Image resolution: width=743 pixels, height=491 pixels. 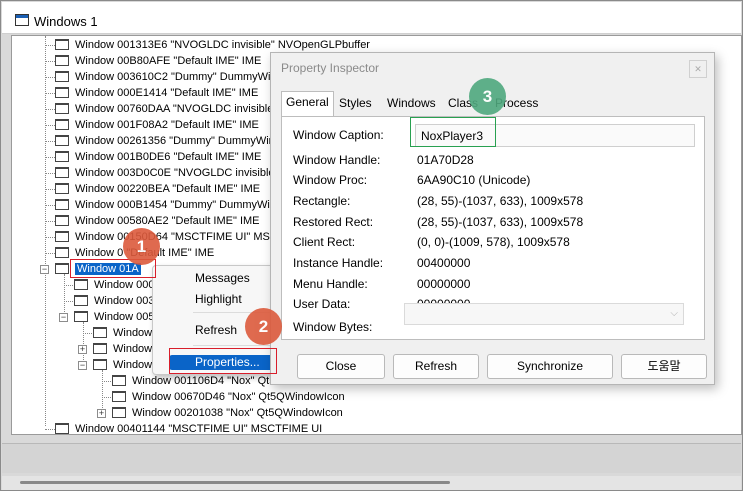 What do you see at coordinates (698, 69) in the screenshot?
I see `close-icon: ✕` at bounding box center [698, 69].